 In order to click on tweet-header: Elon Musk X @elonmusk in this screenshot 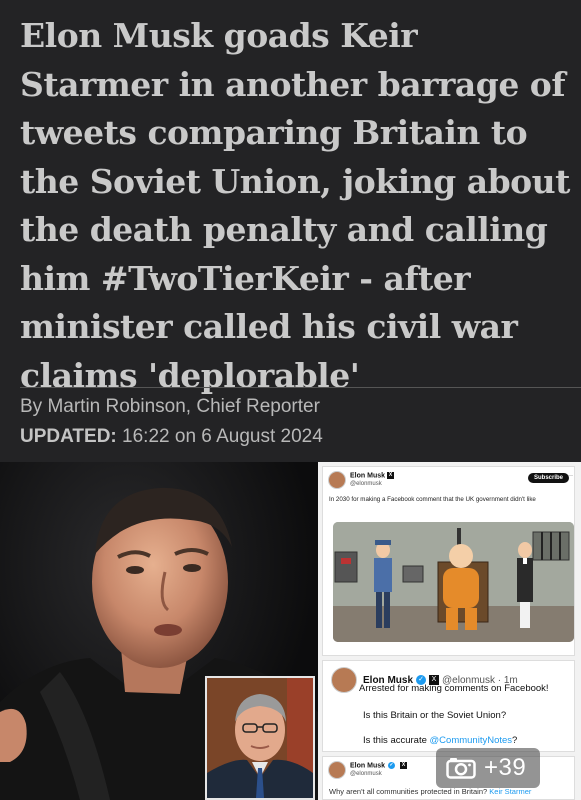, I will do `click(361, 480)`.